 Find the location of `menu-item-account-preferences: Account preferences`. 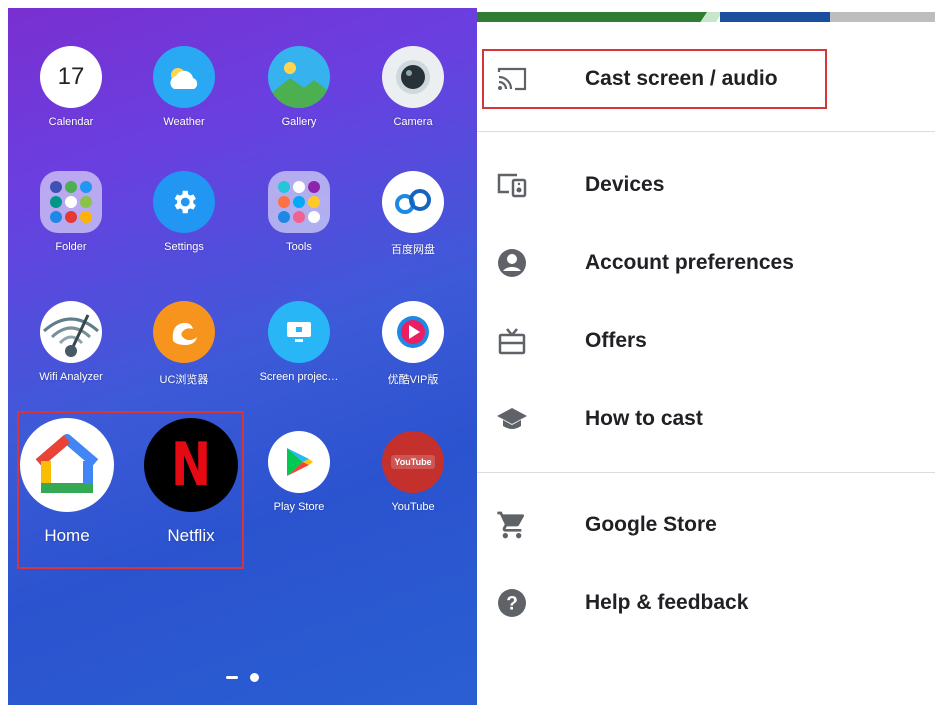

menu-item-account-preferences: Account preferences is located at coordinates (706, 263).